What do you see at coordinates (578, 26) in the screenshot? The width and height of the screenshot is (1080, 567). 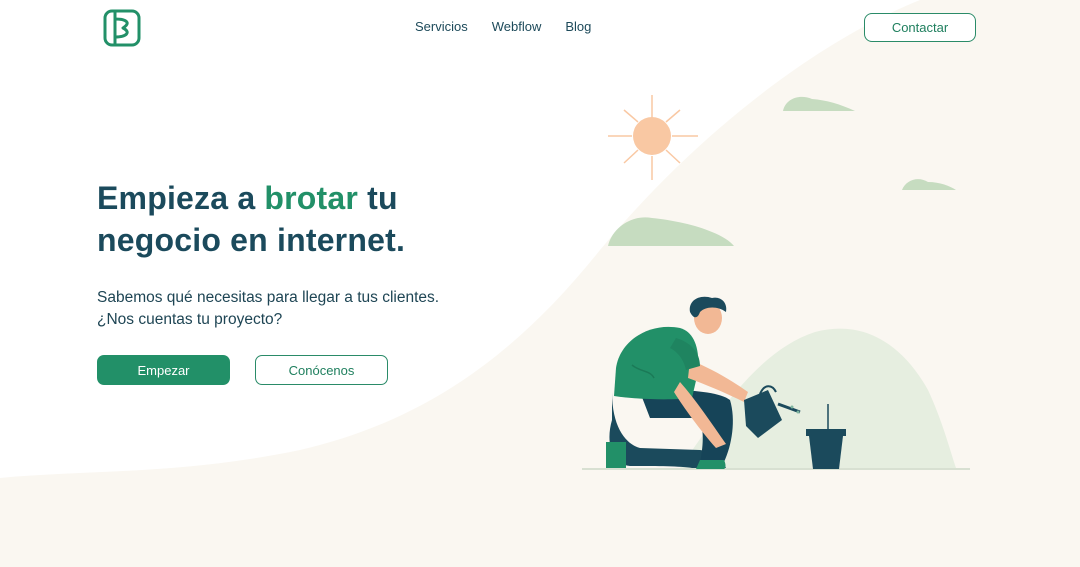 I see `nav-link-blog: Blog` at bounding box center [578, 26].